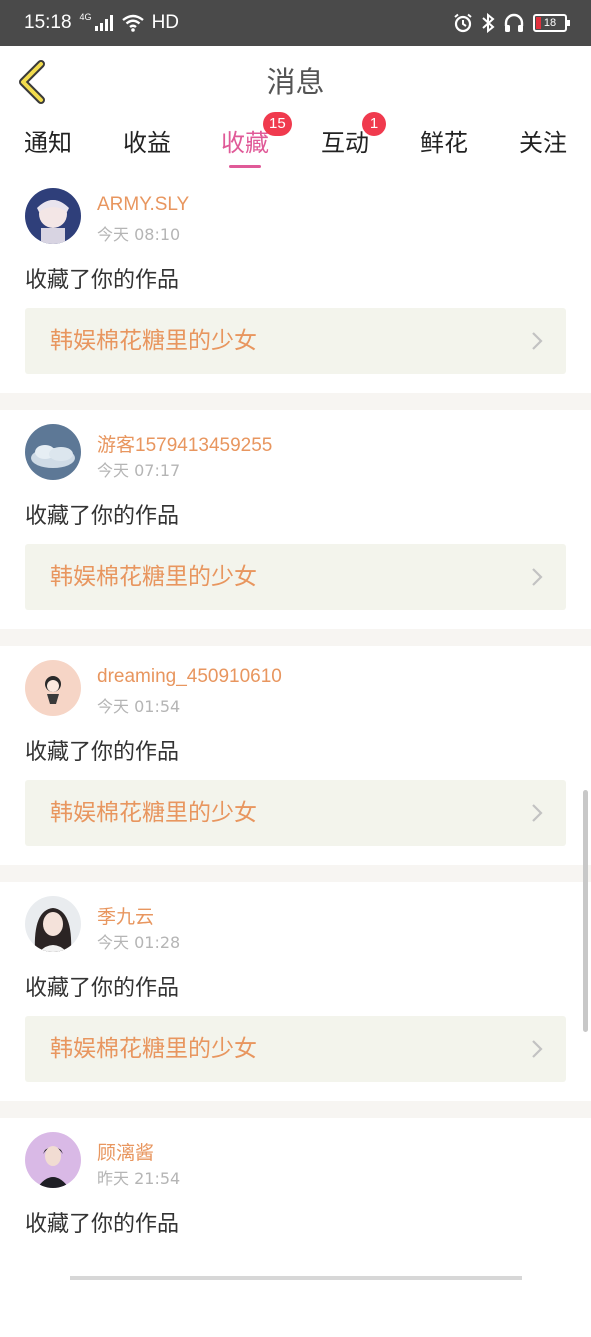 This screenshot has width=591, height=1337. Describe the element at coordinates (139, 706) in the screenshot. I see `timestamp: 今天 01:54` at that location.